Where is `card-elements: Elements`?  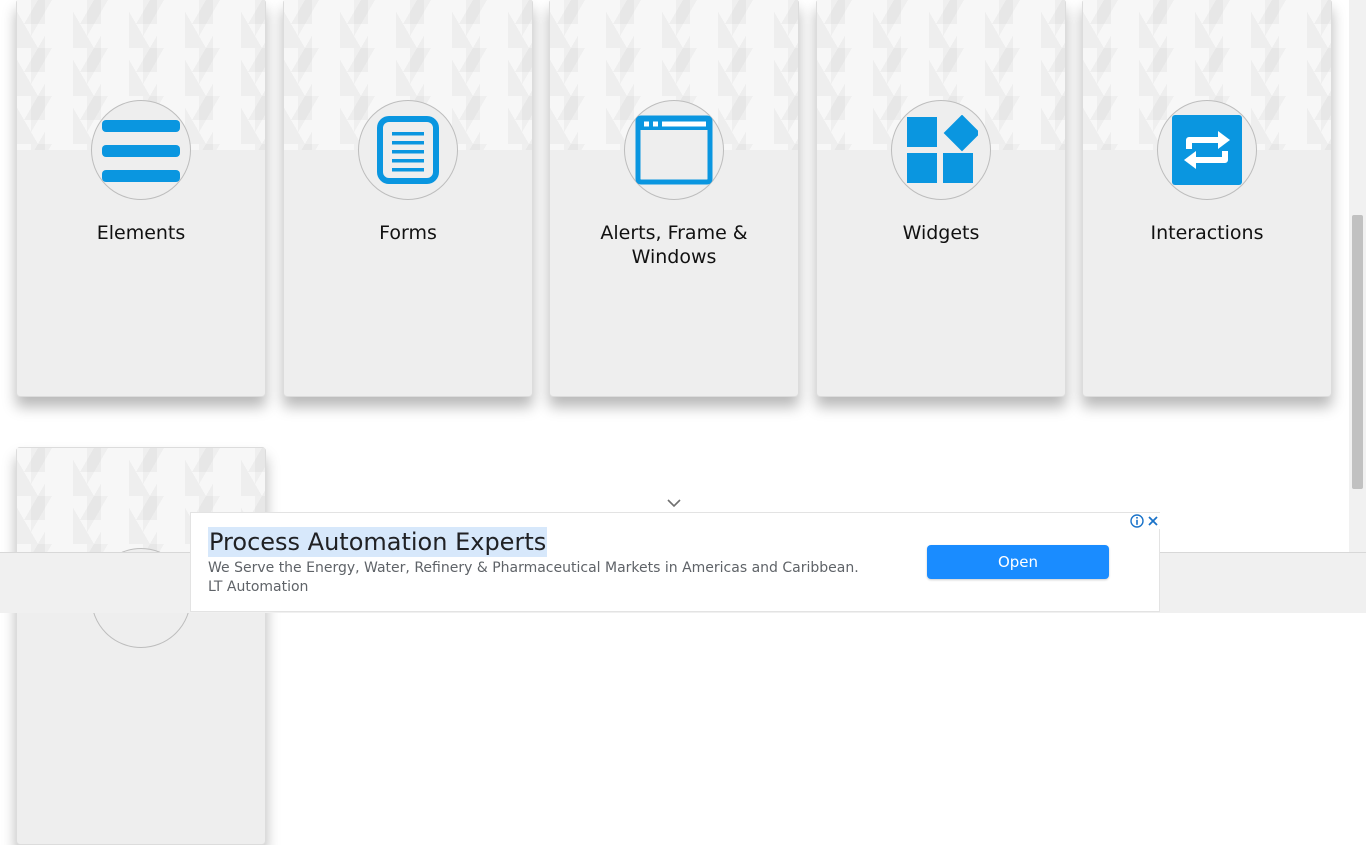
card-elements: Elements is located at coordinates (141, 198).